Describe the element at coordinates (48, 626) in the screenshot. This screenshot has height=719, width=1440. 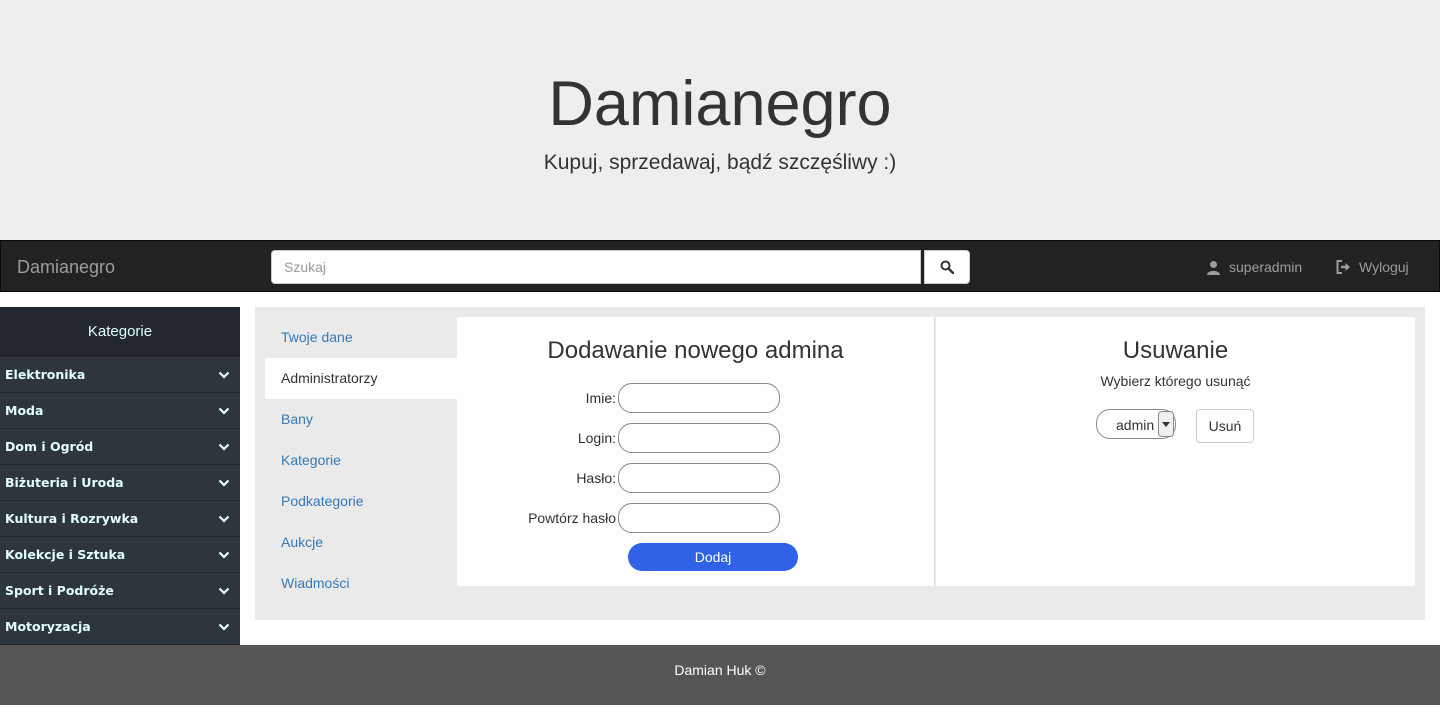
I see `sidebar-item-label: Motoryzacja` at that location.